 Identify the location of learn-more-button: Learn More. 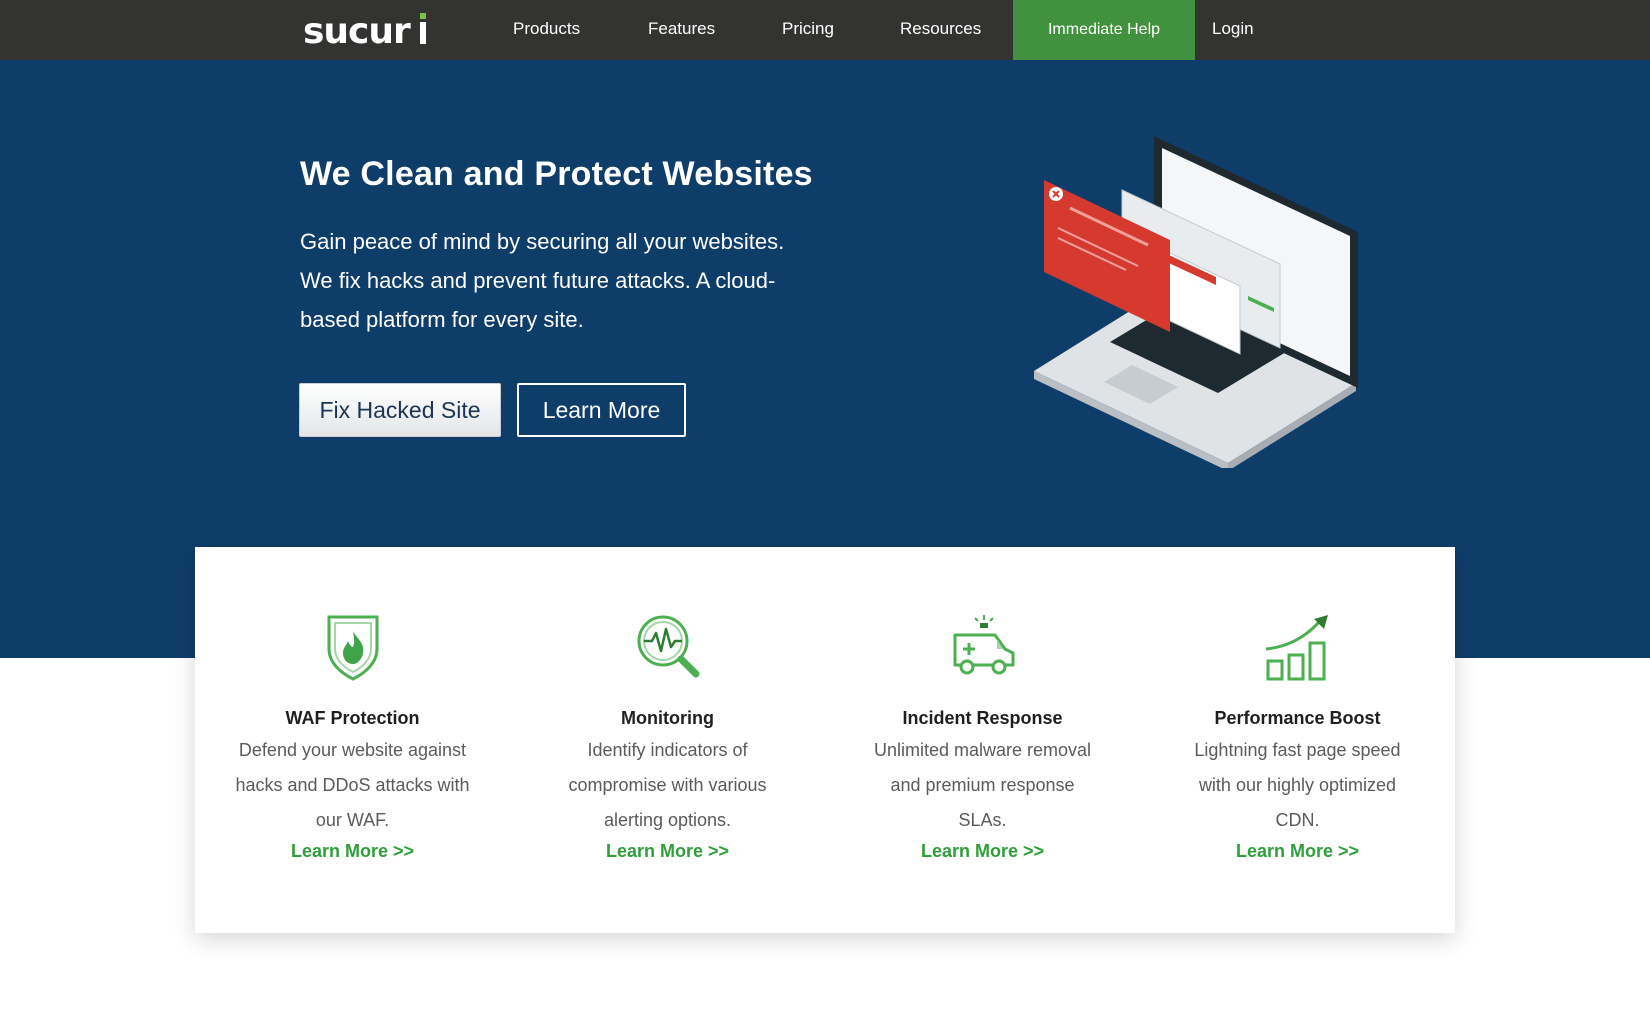
(601, 410).